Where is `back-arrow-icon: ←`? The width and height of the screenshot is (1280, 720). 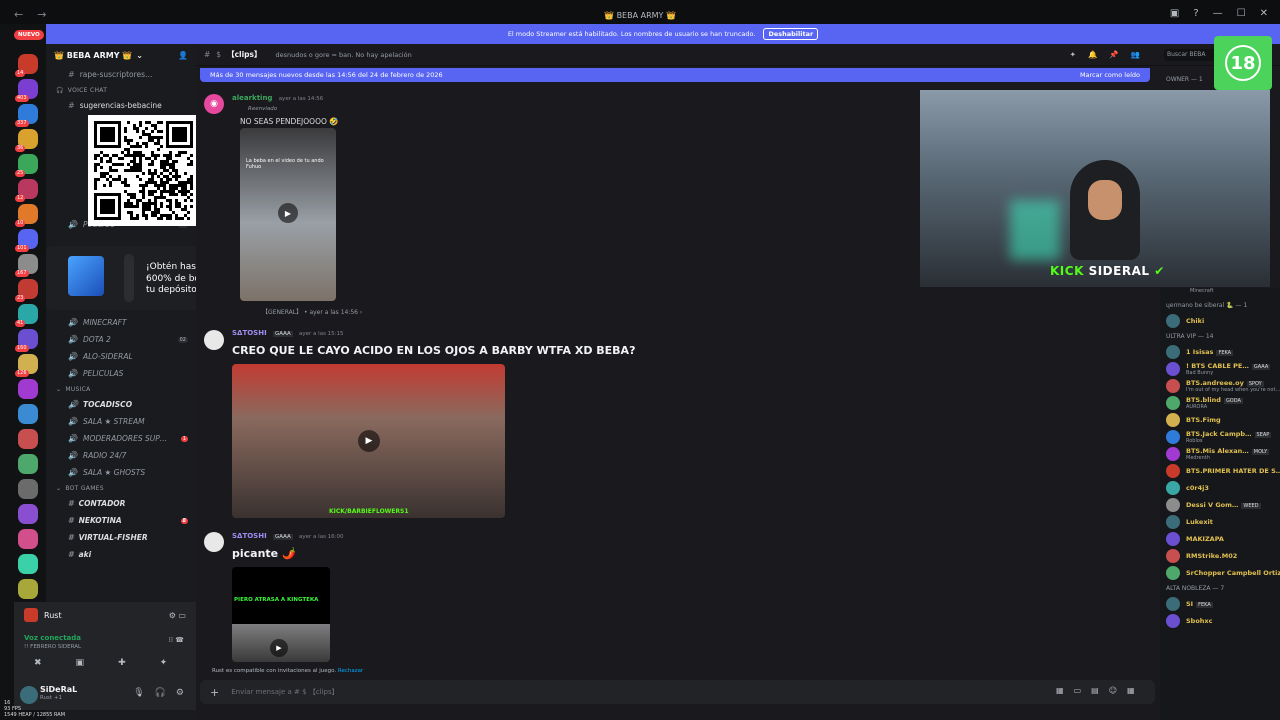
back-arrow-icon: ← is located at coordinates (18, 14).